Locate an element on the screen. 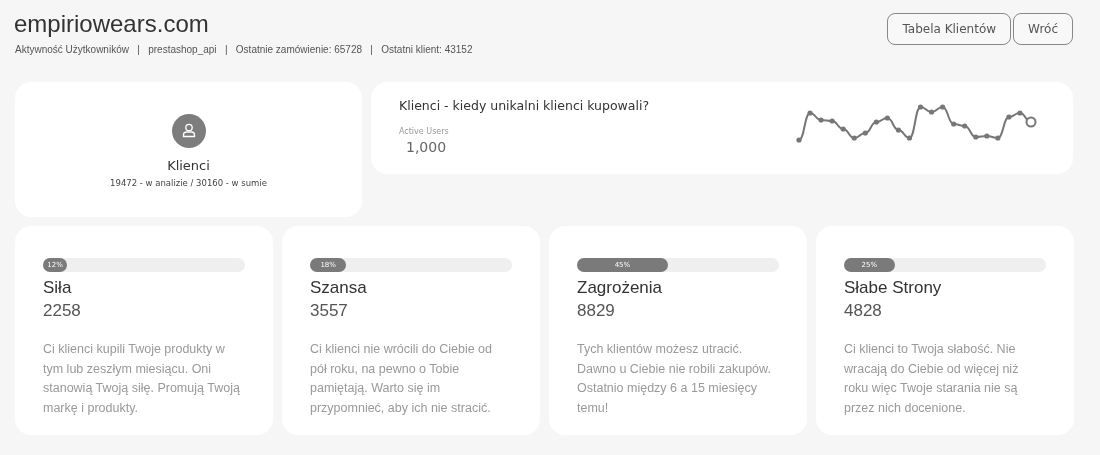 Image resolution: width=1100 pixels, height=455 pixels. clients-summary: 19472 - w analizie / 30160 - w sumie is located at coordinates (188, 183).